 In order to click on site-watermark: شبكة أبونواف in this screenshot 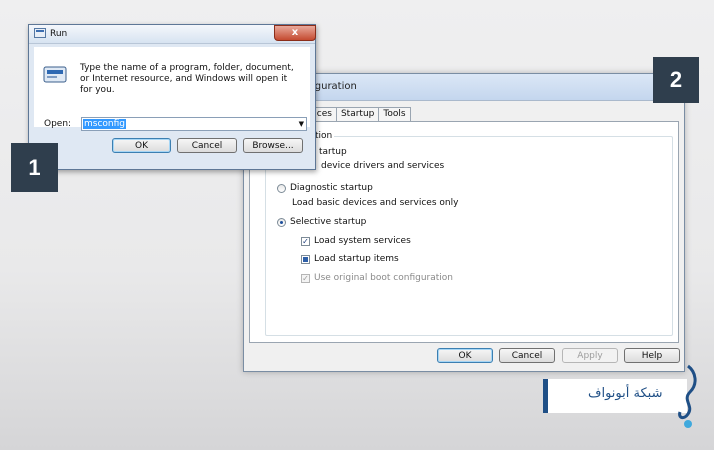, I will do `click(615, 396)`.